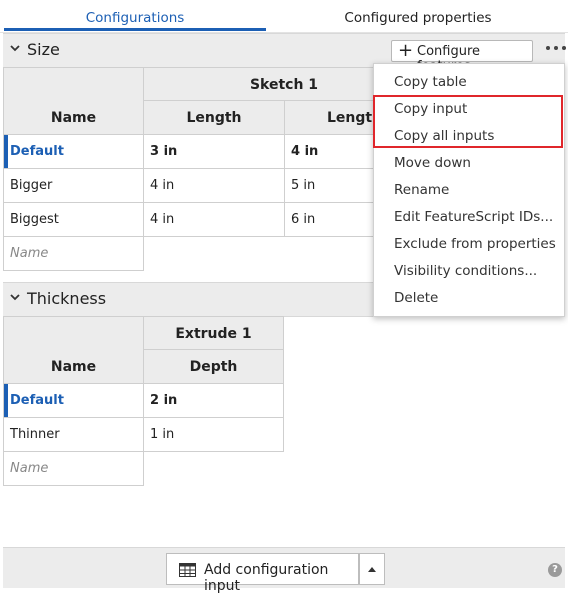  Describe the element at coordinates (555, 570) in the screenshot. I see `question-icon: ?` at that location.